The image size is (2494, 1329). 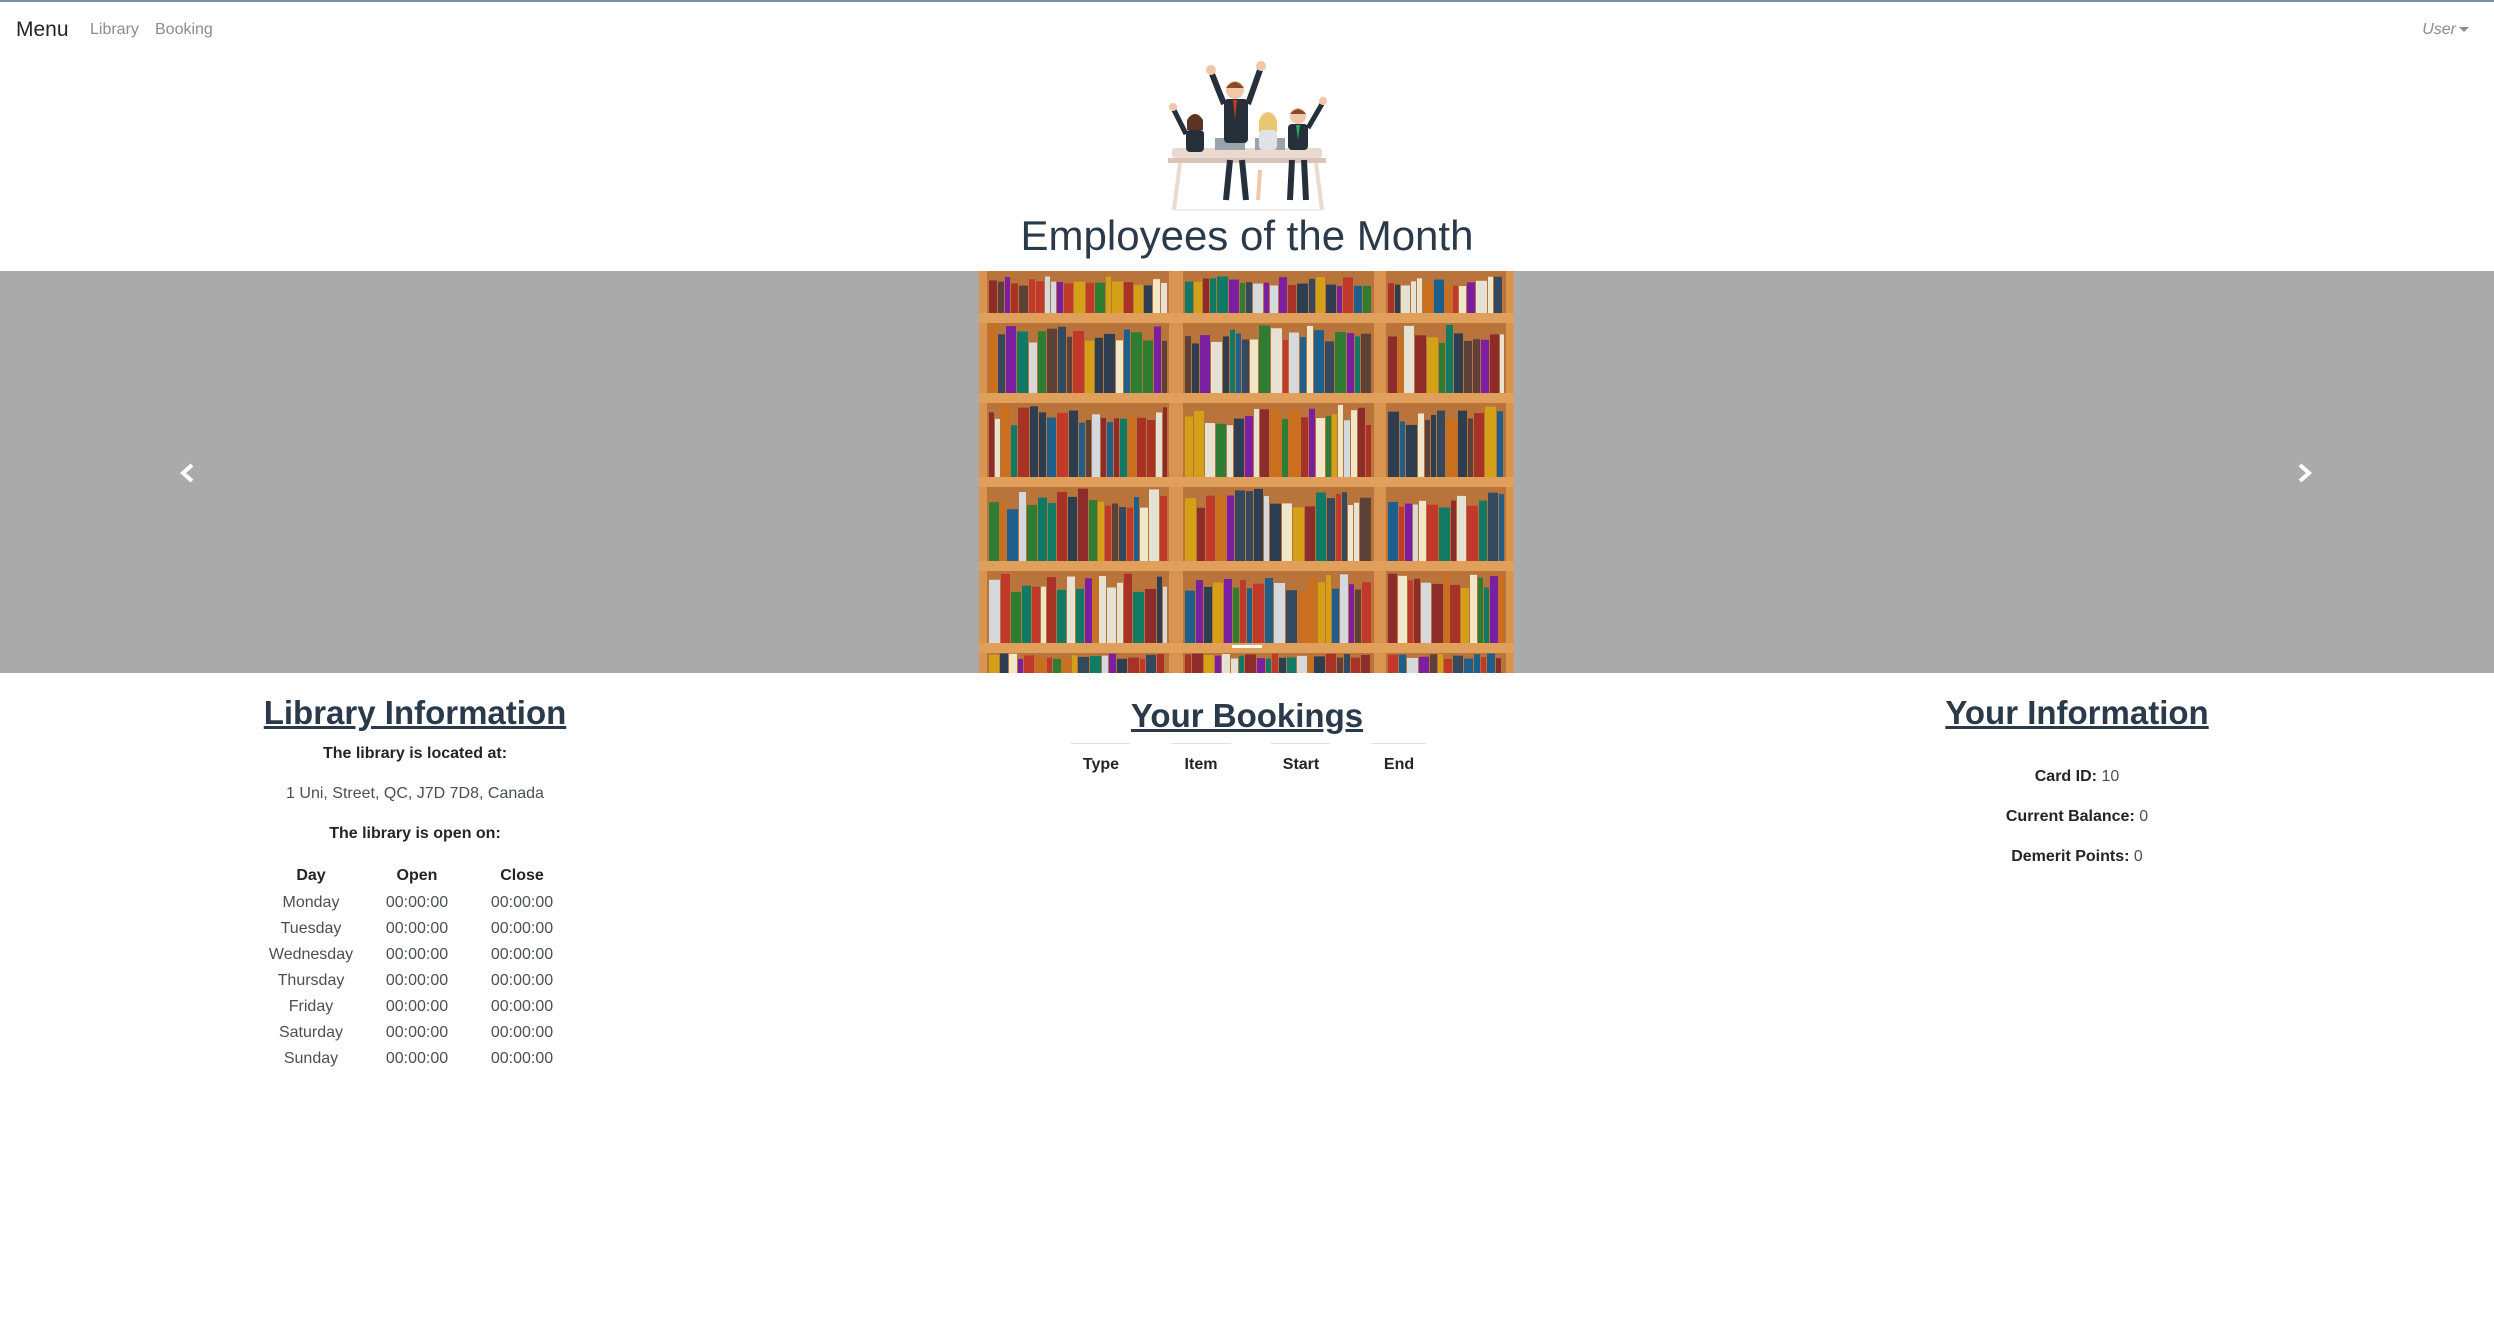 I want to click on located-label: The library is located at:, so click(x=415, y=753).